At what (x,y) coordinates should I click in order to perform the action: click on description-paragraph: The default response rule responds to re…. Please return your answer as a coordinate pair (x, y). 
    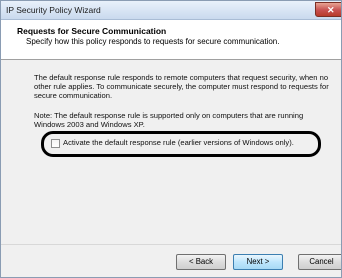
    Looking at the image, I should click on (181, 86).